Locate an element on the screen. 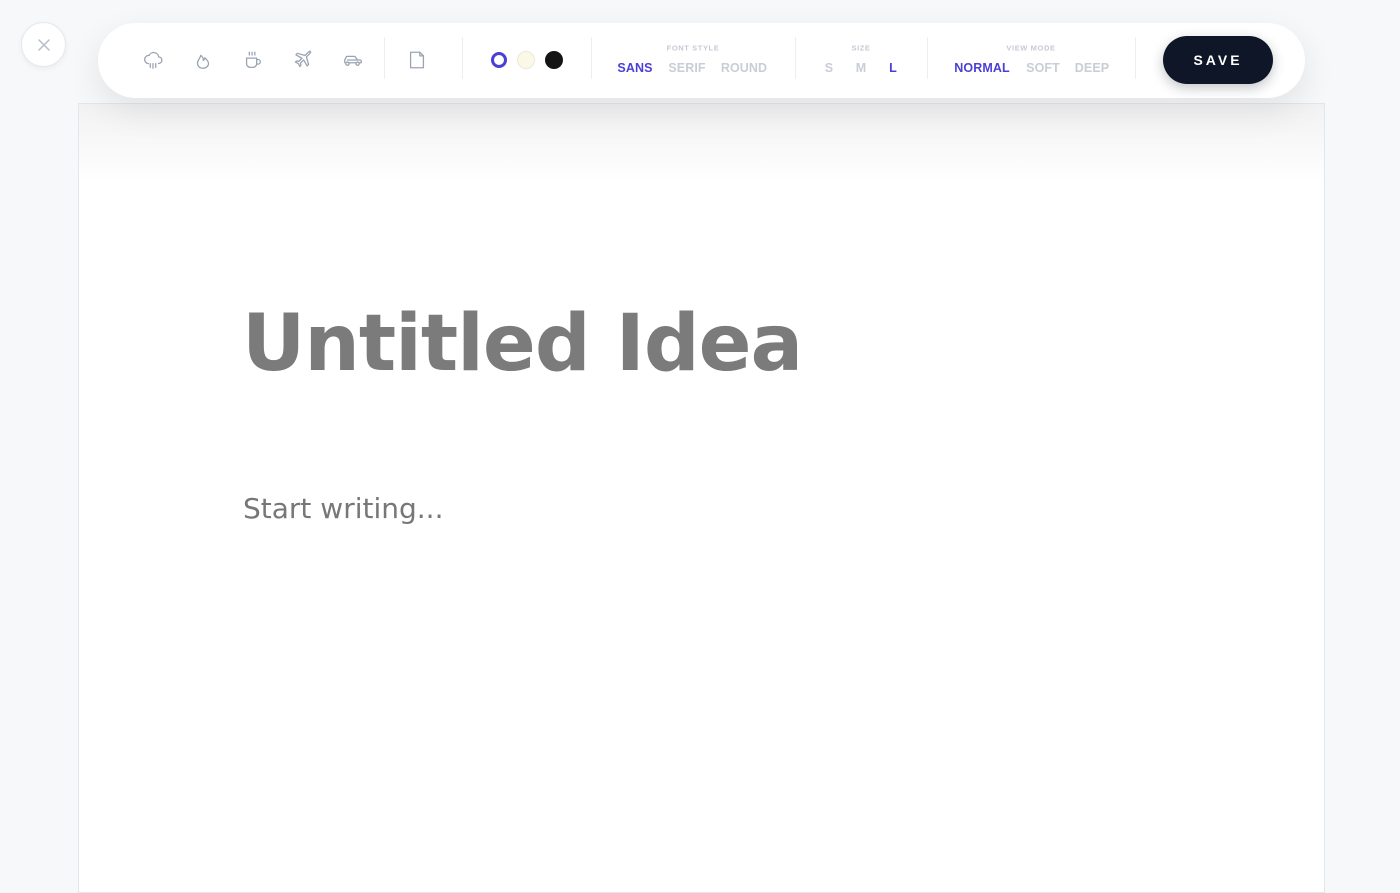 The height and width of the screenshot is (893, 1400). note-page-icon is located at coordinates (417, 60).